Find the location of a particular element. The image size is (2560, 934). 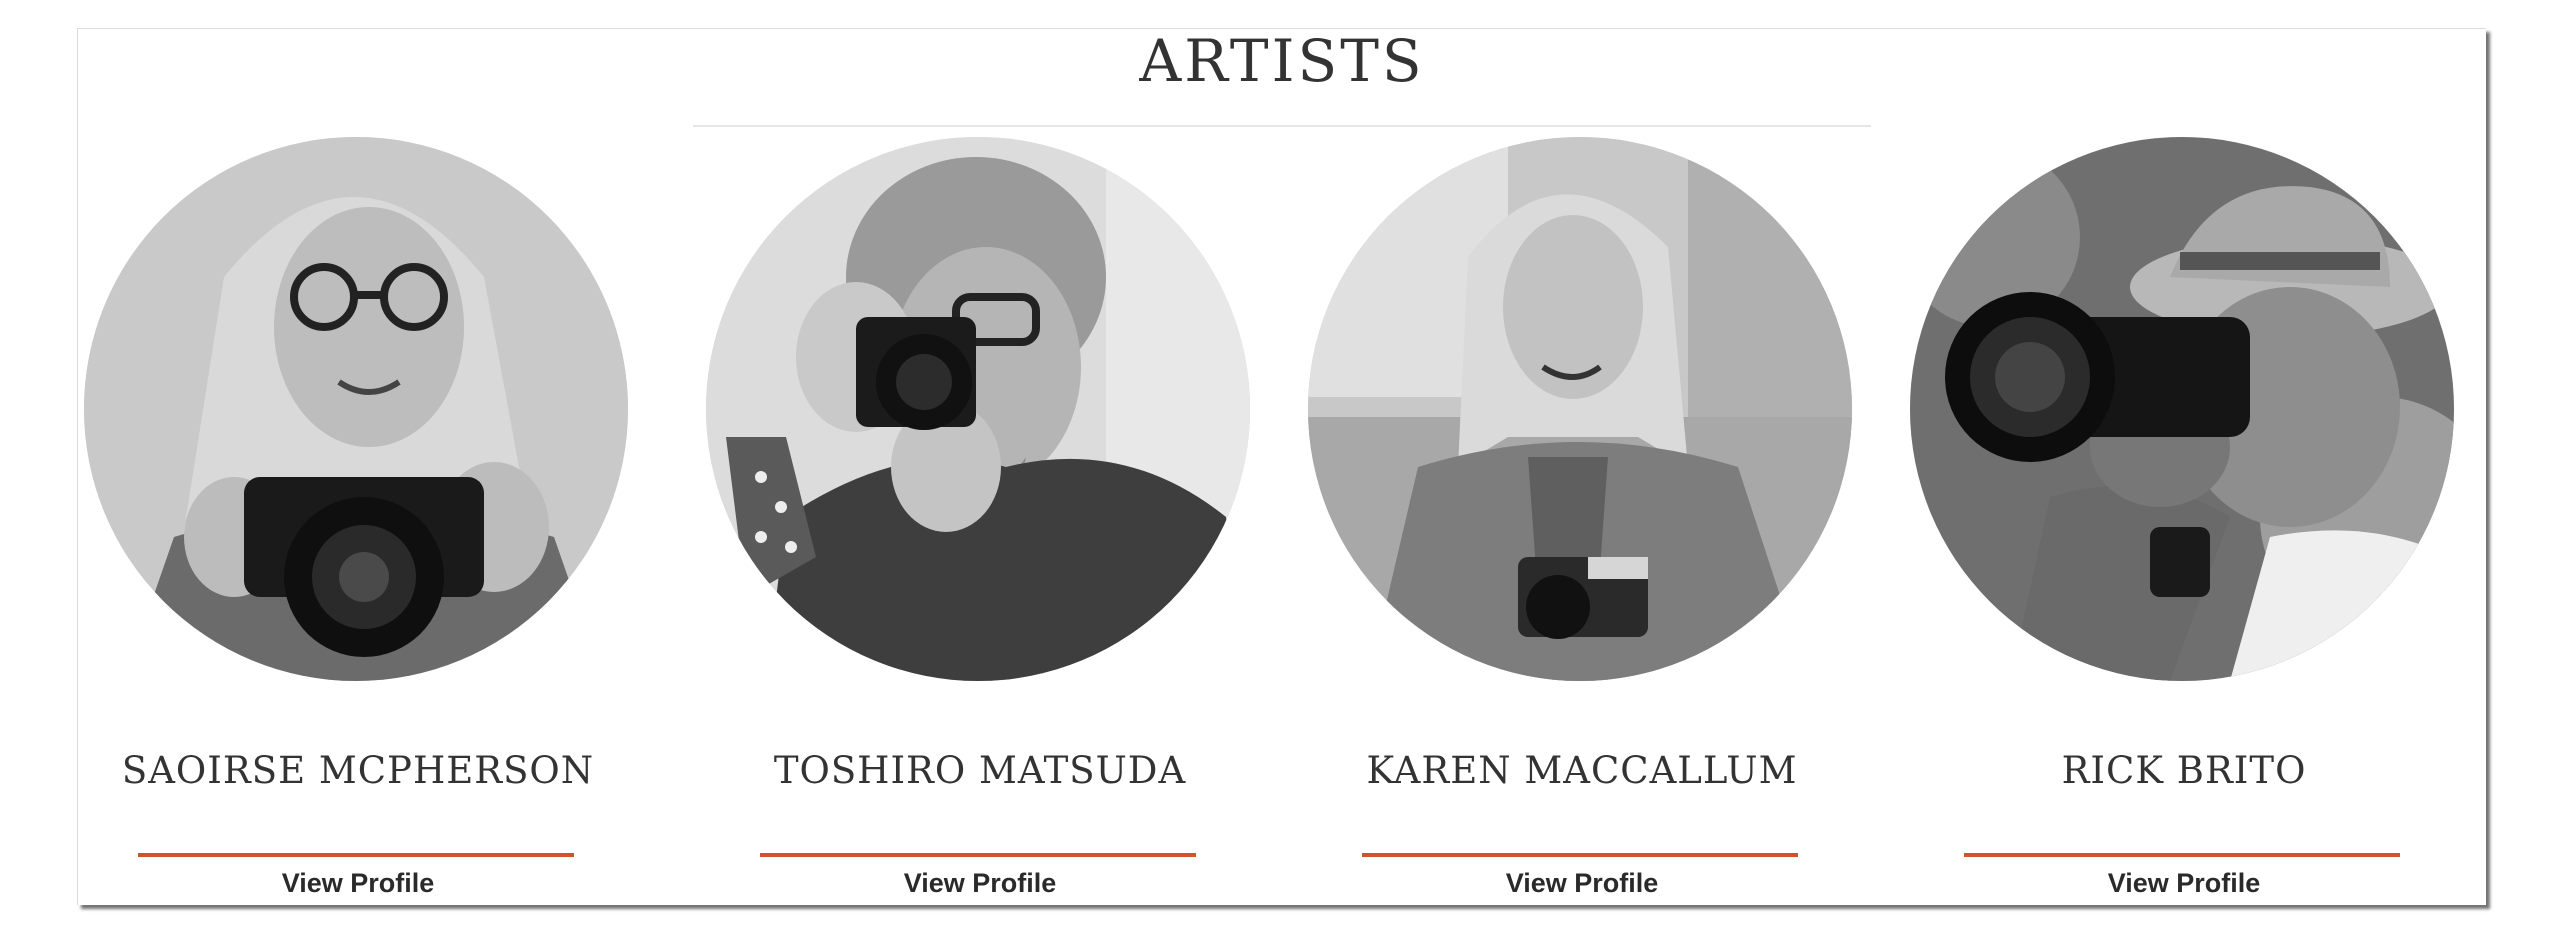

artist-name: TOSHIRO MATSUDA is located at coordinates (980, 770).